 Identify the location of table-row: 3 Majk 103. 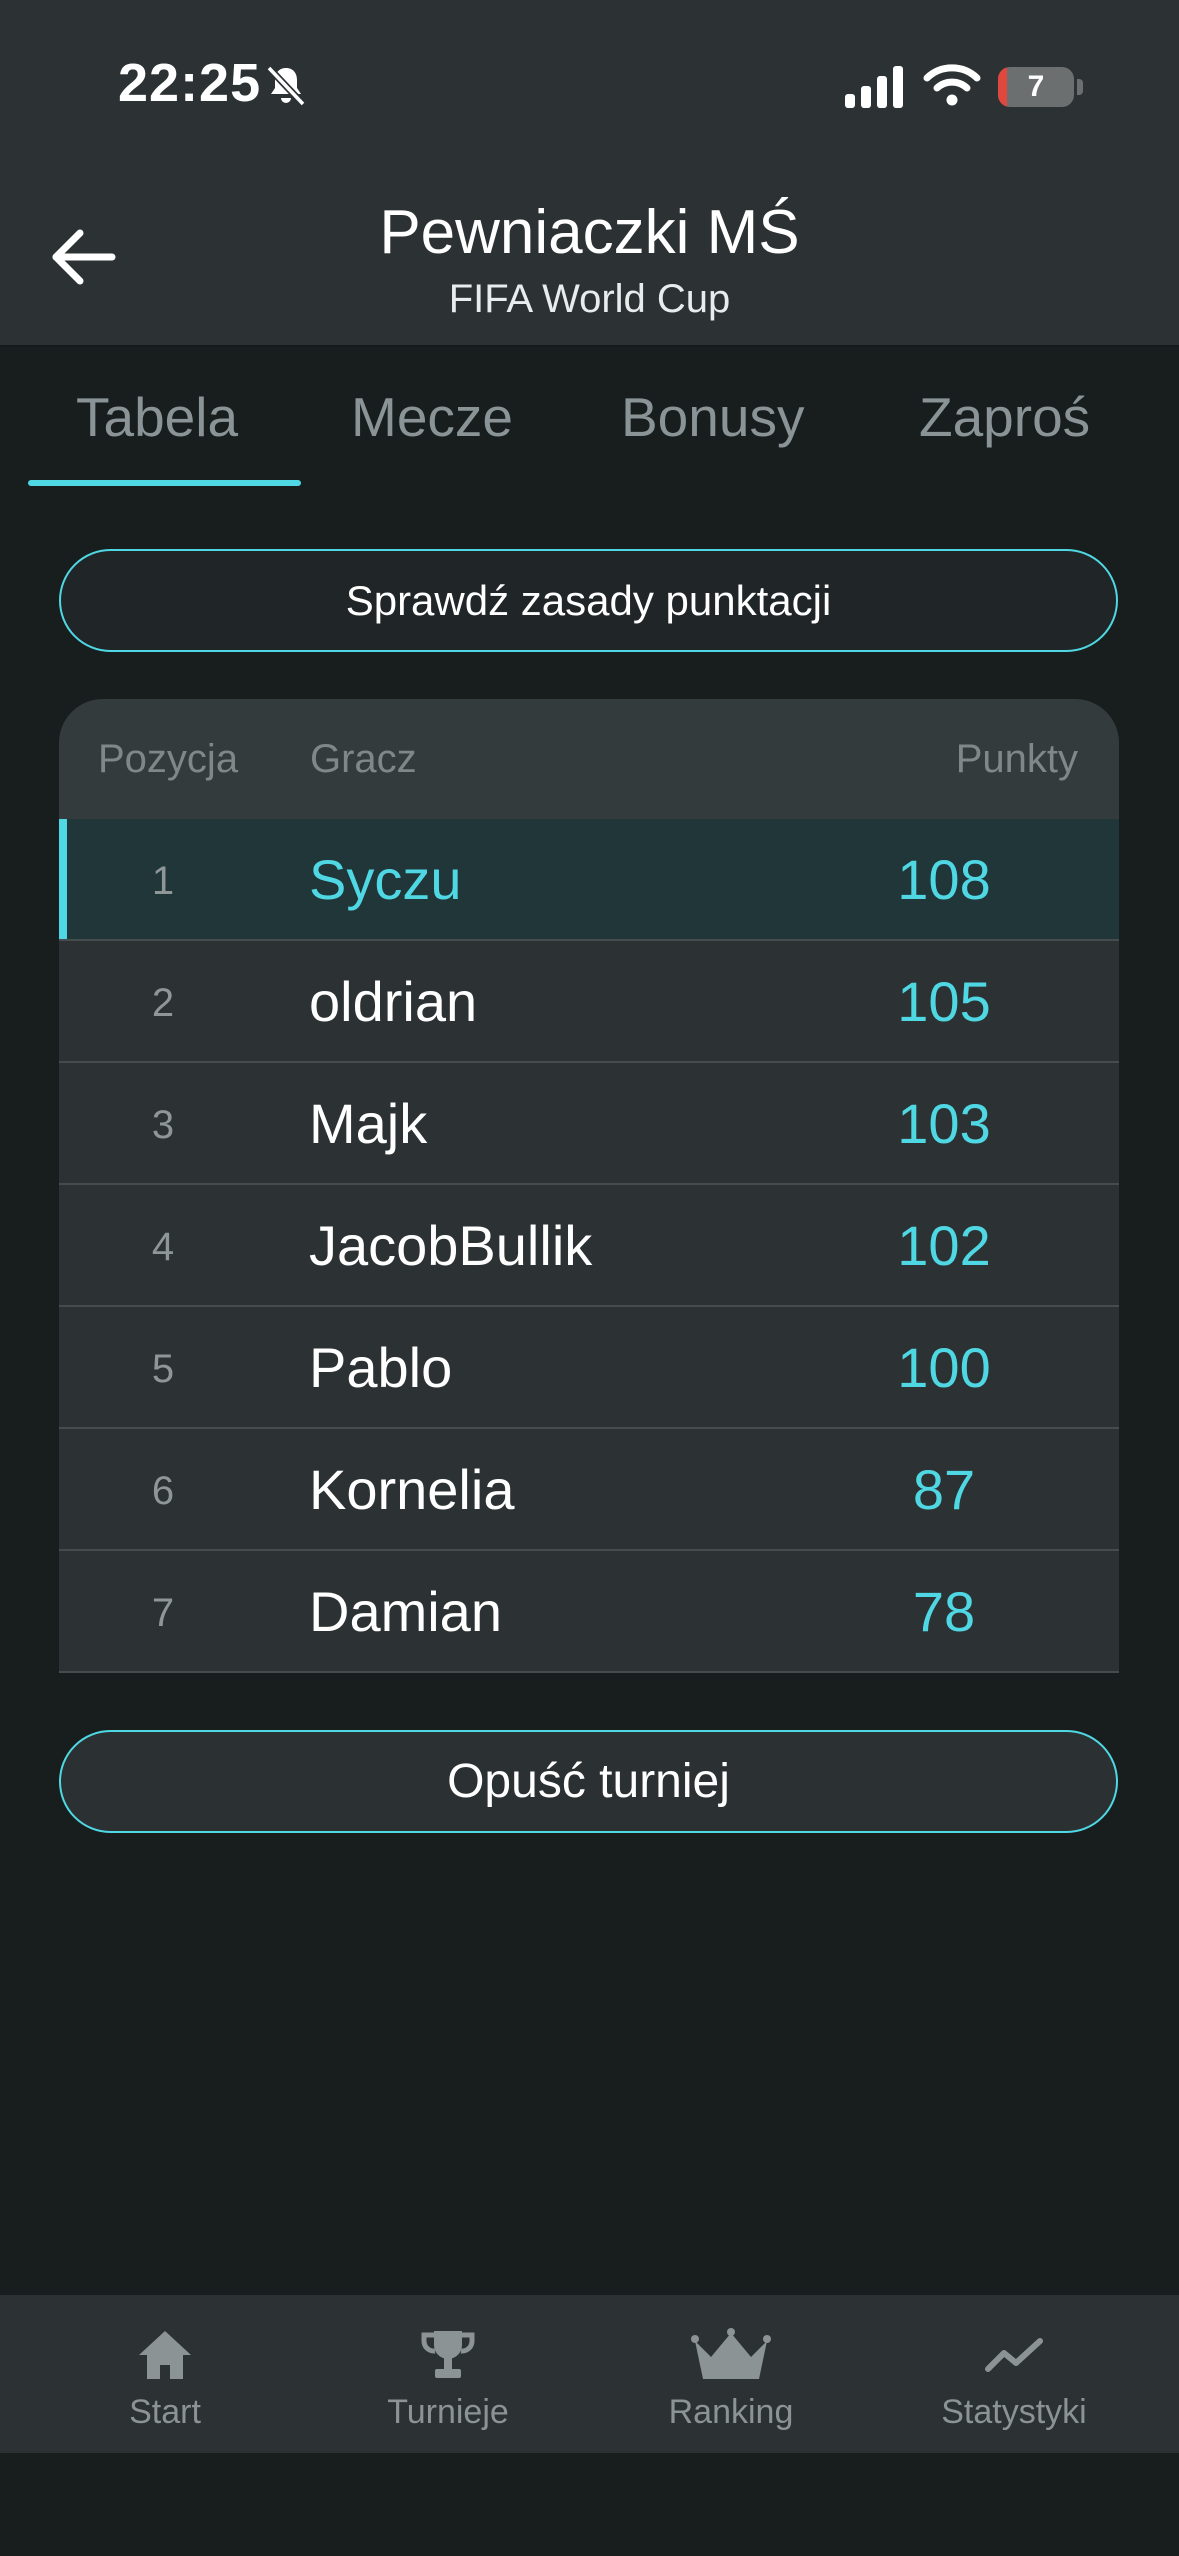
(589, 1122).